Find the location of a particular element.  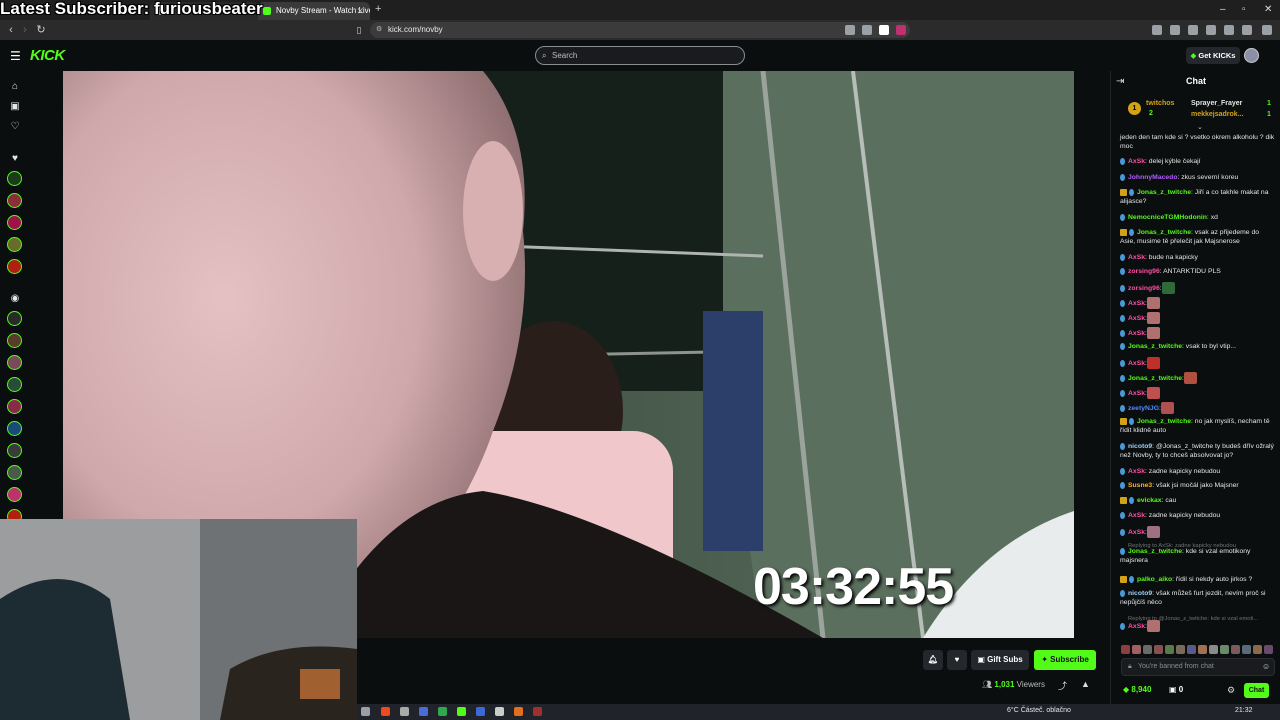

share-icon: ⤴ is located at coordinates (1062, 685).